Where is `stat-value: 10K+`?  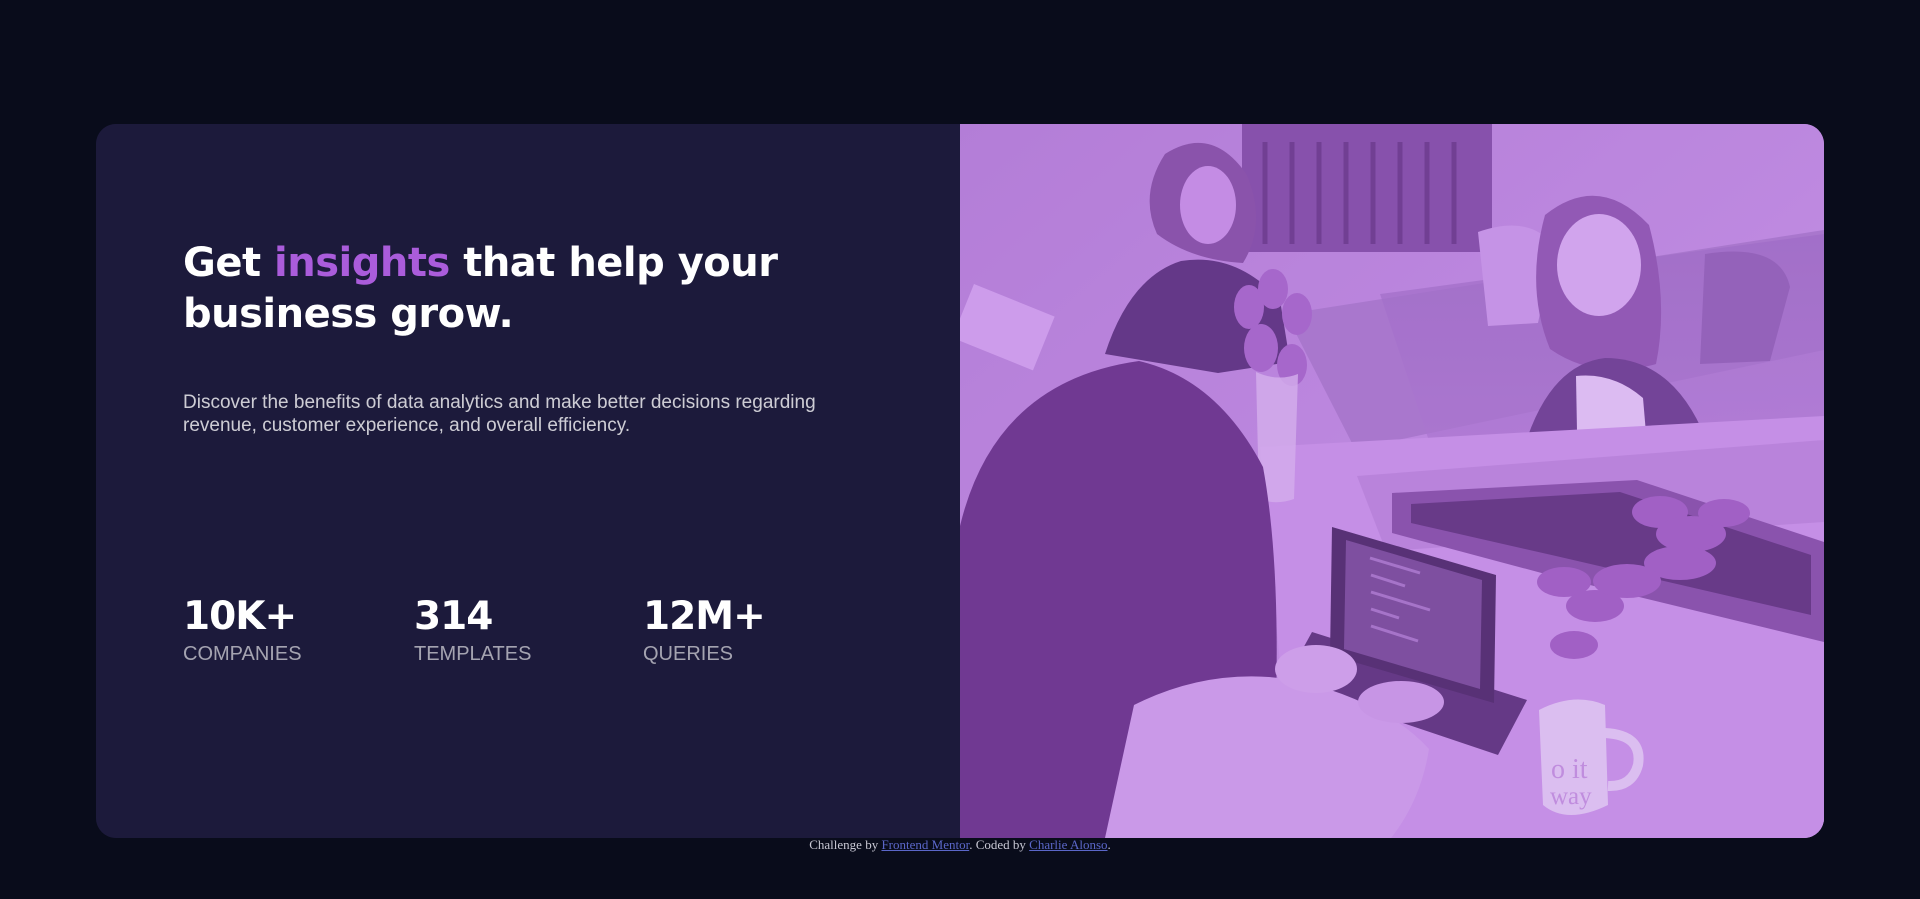
stat-value: 10K+ is located at coordinates (240, 616).